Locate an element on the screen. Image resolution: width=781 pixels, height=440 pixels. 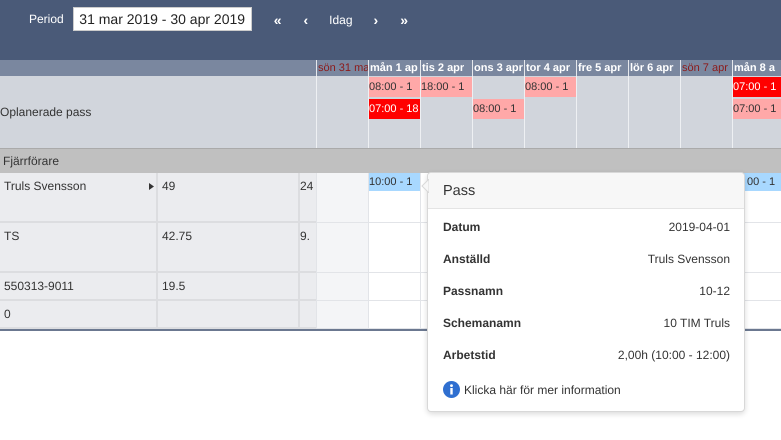
info-icon is located at coordinates (451, 389).